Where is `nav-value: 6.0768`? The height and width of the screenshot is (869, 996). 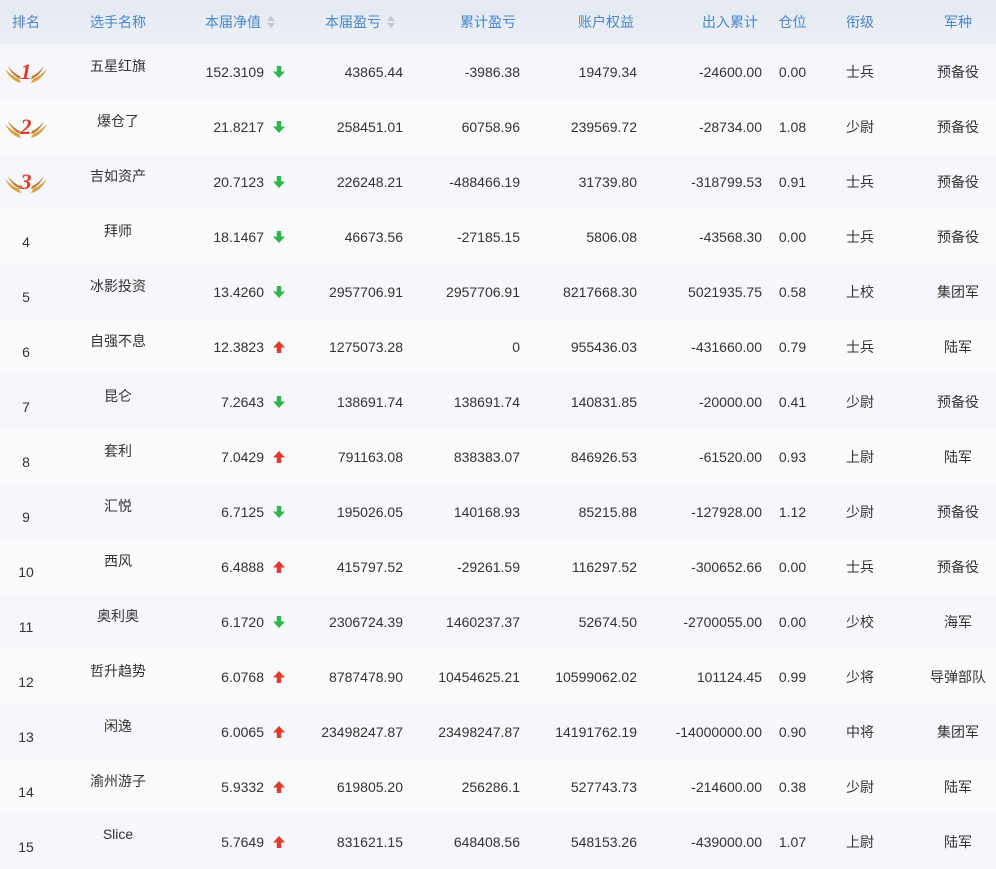
nav-value: 6.0768 is located at coordinates (242, 676).